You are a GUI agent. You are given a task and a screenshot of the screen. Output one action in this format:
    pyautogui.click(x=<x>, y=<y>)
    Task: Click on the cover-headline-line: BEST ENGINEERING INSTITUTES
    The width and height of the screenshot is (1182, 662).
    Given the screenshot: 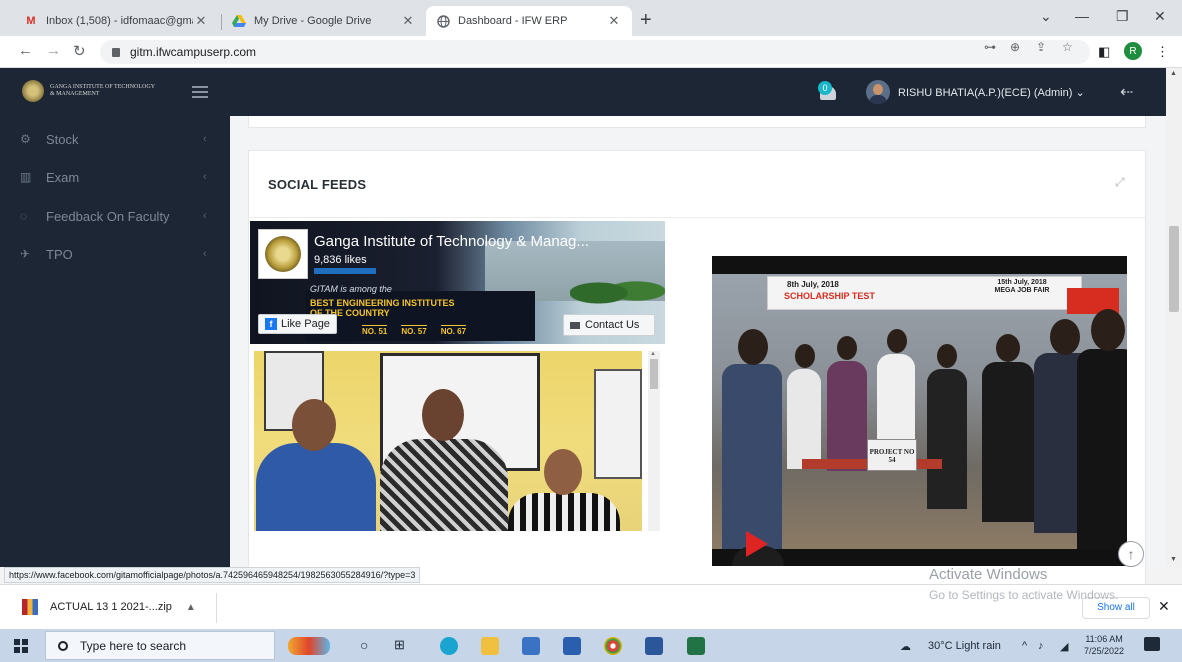 What is the action you would take?
    pyautogui.click(x=382, y=303)
    